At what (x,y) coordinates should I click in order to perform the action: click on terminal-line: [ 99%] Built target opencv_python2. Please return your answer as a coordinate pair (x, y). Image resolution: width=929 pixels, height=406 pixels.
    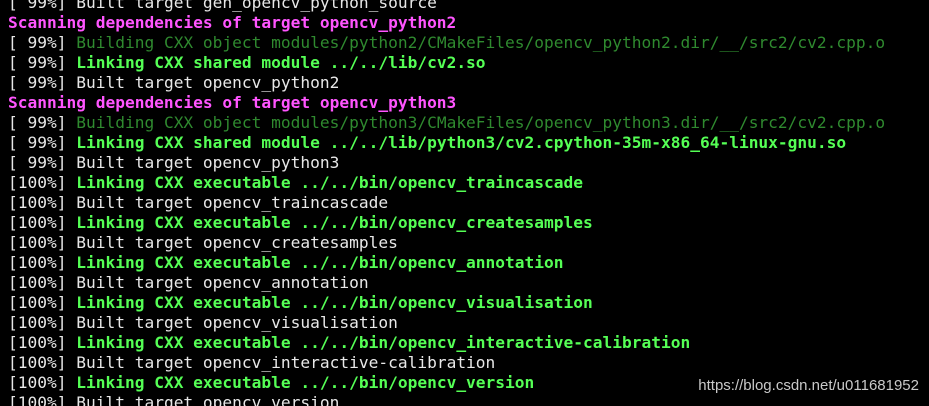
    Looking at the image, I should click on (468, 83).